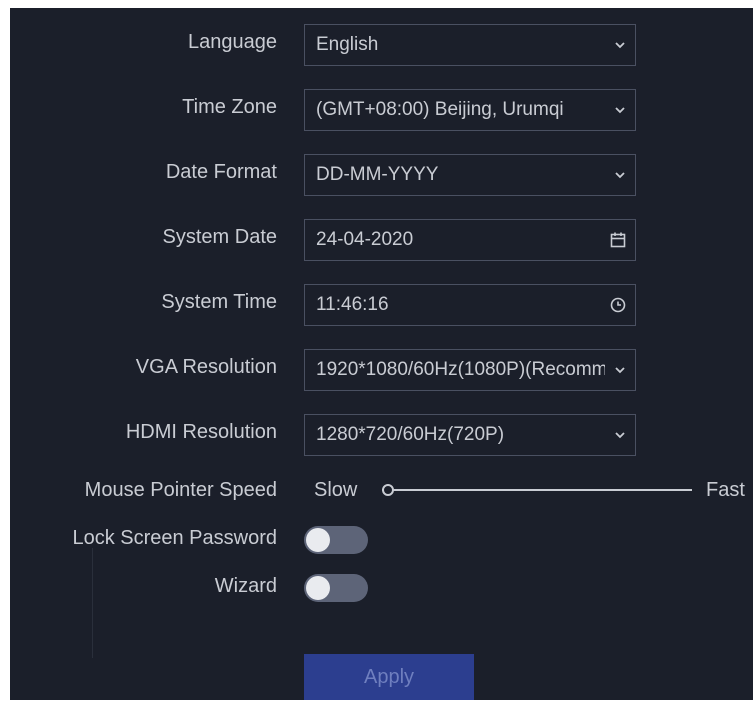  Describe the element at coordinates (365, 239) in the screenshot. I see `system-date-value: 24-04-2020` at that location.